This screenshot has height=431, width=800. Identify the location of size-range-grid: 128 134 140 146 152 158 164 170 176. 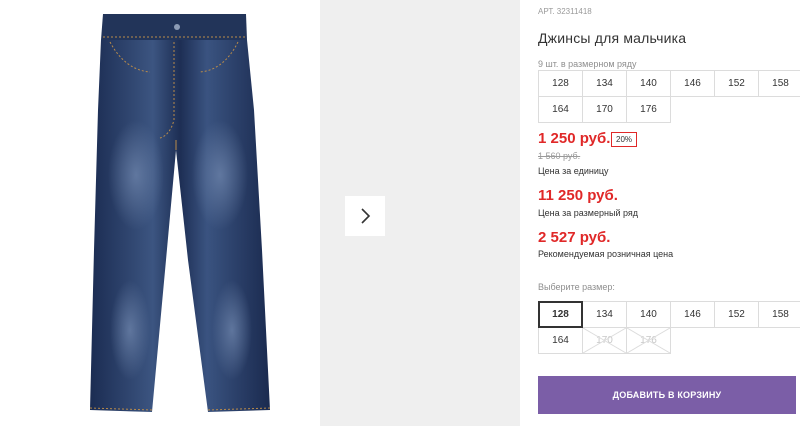
(669, 96).